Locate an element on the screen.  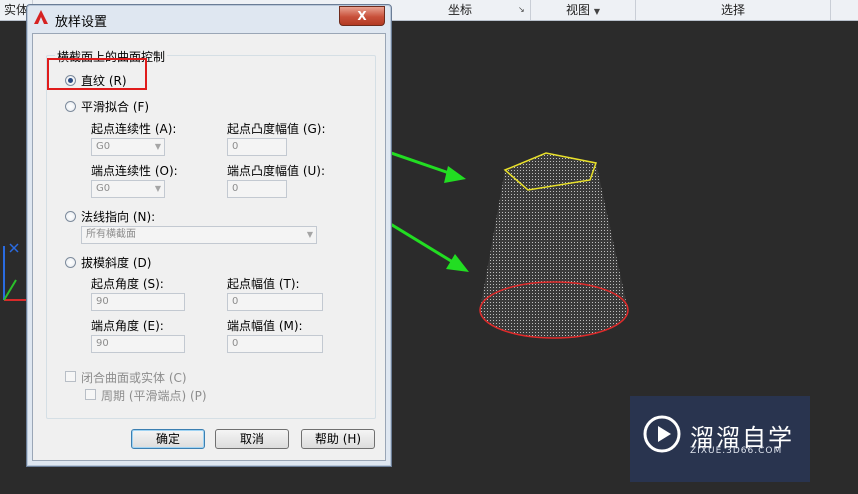
periodic-label: 周期 (平滑端点) (P) is located at coordinates (154, 395).